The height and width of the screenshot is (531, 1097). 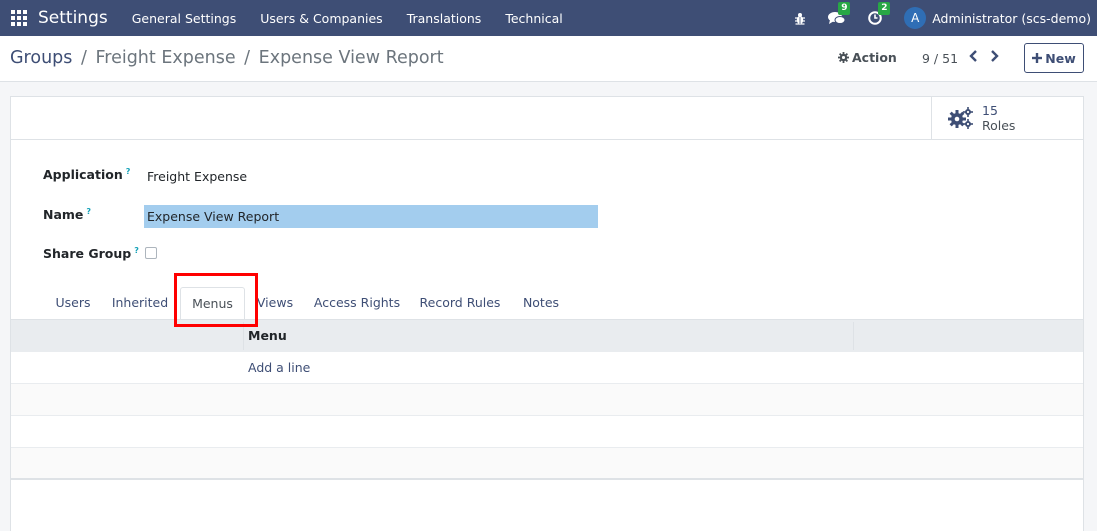 I want to click on name-label: Name?, so click(x=67, y=214).